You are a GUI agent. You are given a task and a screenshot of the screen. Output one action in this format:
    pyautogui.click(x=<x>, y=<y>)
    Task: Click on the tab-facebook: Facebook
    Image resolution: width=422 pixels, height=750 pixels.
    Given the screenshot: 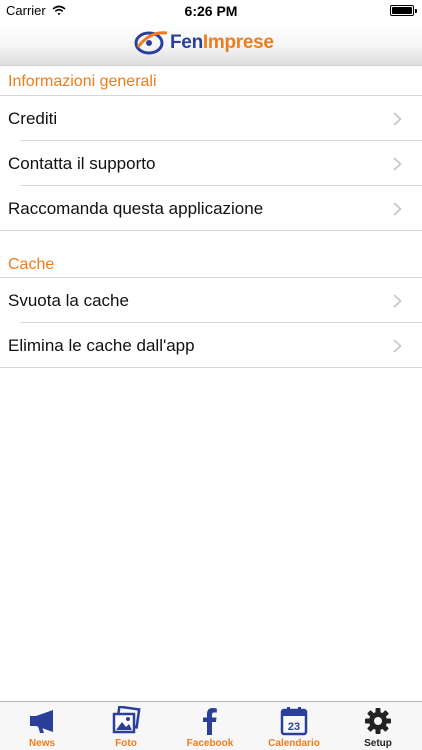 What is the action you would take?
    pyautogui.click(x=210, y=726)
    